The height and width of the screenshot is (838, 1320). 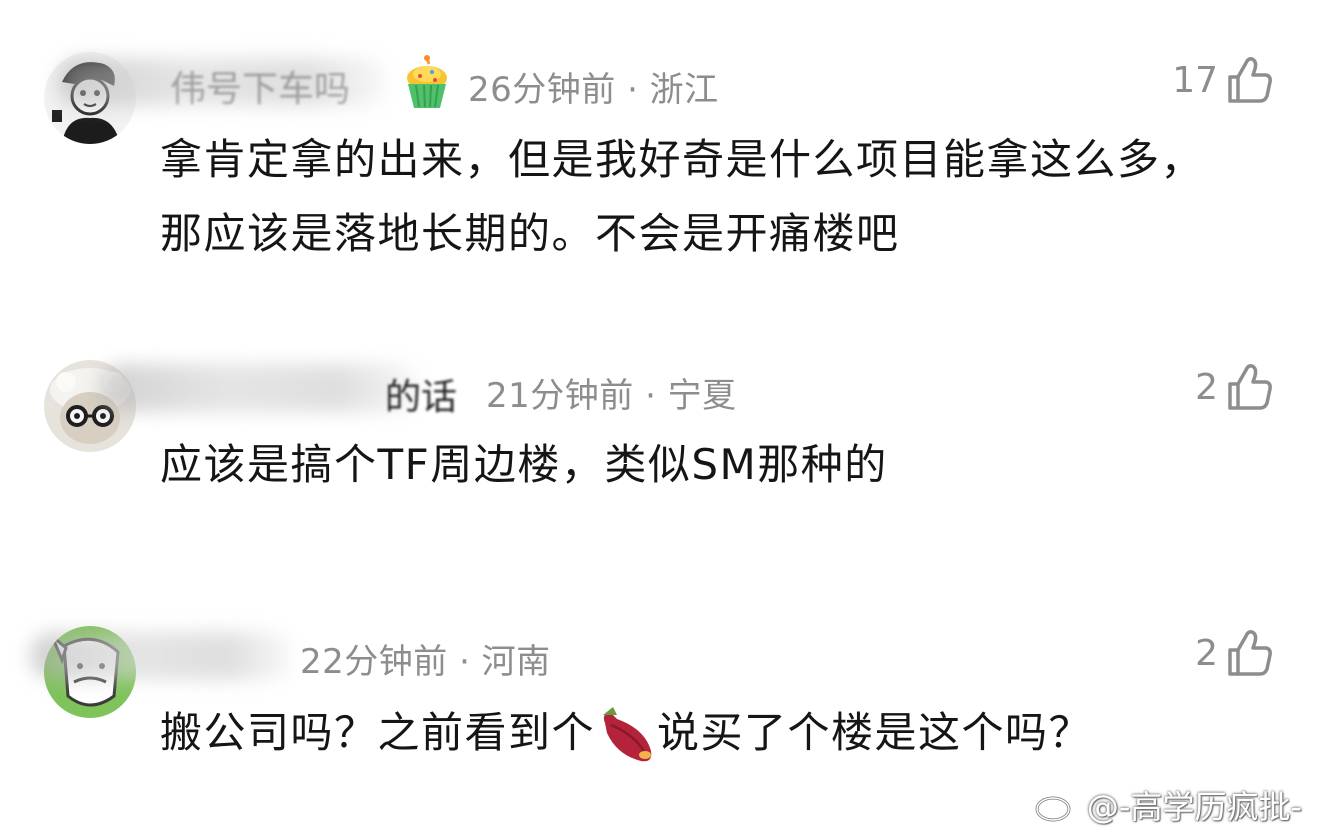 I want to click on like-button: 17, so click(x=1223, y=80).